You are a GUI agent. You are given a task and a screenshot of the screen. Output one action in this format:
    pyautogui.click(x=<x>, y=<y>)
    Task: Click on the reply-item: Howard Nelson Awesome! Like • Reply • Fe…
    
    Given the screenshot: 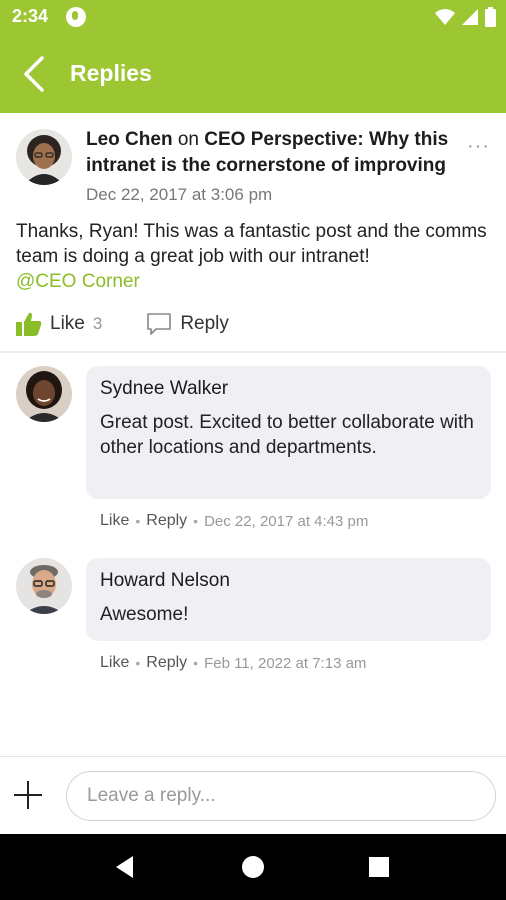 What is the action you would take?
    pyautogui.click(x=253, y=618)
    